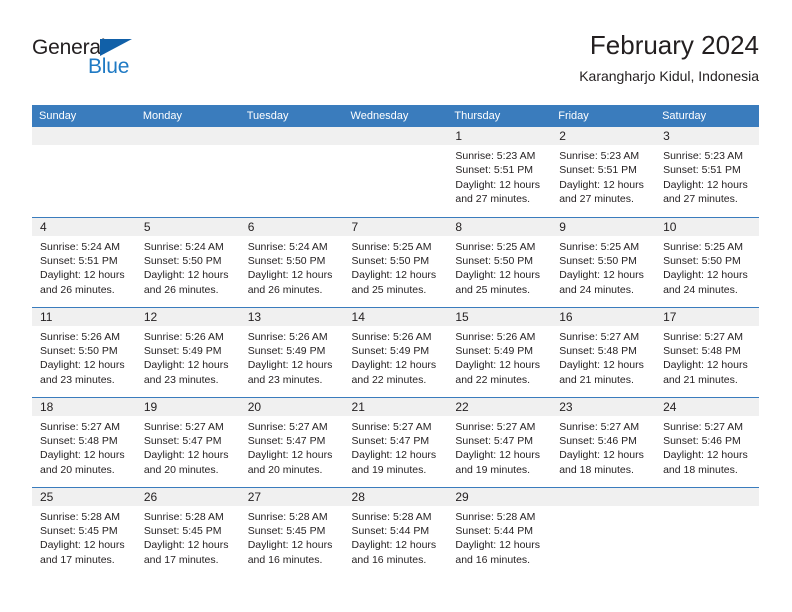  Describe the element at coordinates (499, 496) in the screenshot. I see `day-number: 29` at that location.